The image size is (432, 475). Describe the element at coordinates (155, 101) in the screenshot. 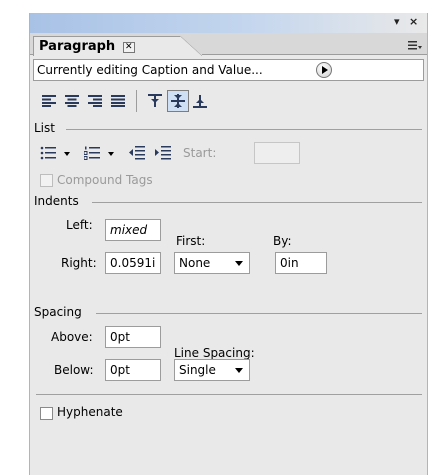

I see `align-top-icon` at that location.